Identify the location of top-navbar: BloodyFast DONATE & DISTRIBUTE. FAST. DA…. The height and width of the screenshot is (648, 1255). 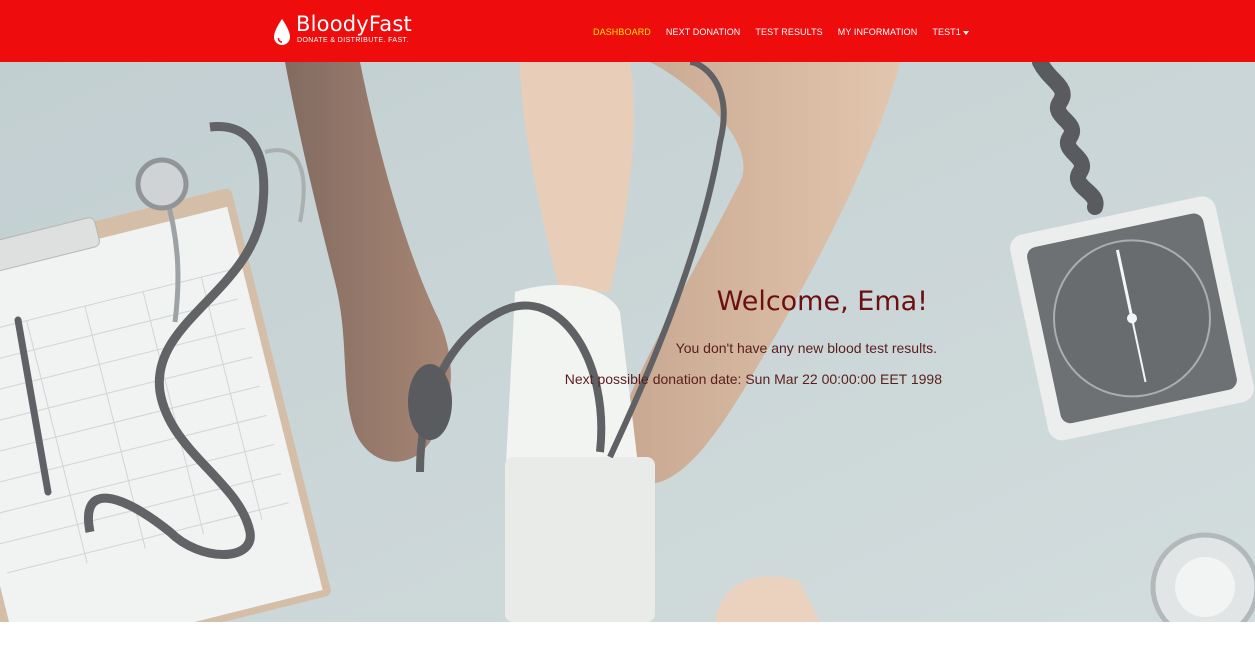
(627, 31).